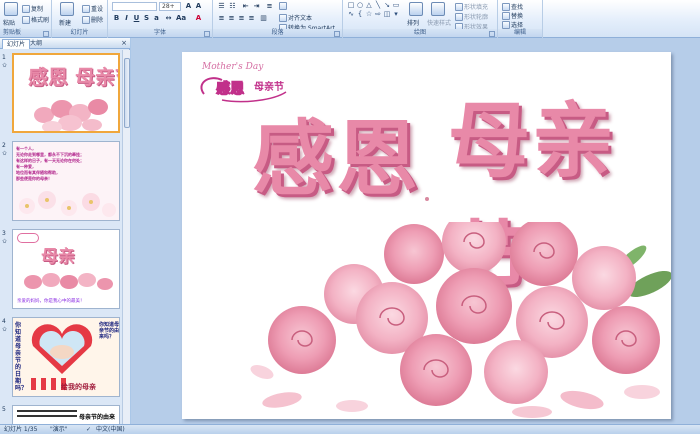  Describe the element at coordinates (66, 269) in the screenshot. I see `slide-thumbnail-3: 母亲 亲爱的妈妈，你是我心中的最美！` at that location.